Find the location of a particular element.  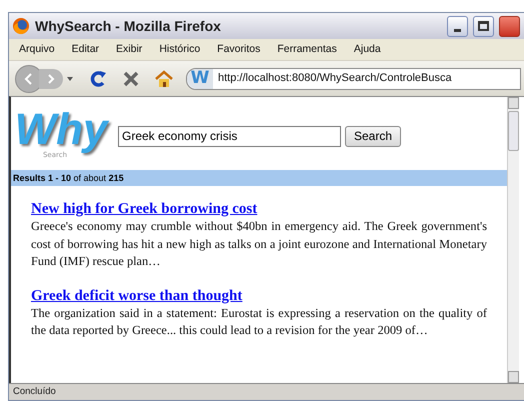

reload-icon is located at coordinates (98, 78).